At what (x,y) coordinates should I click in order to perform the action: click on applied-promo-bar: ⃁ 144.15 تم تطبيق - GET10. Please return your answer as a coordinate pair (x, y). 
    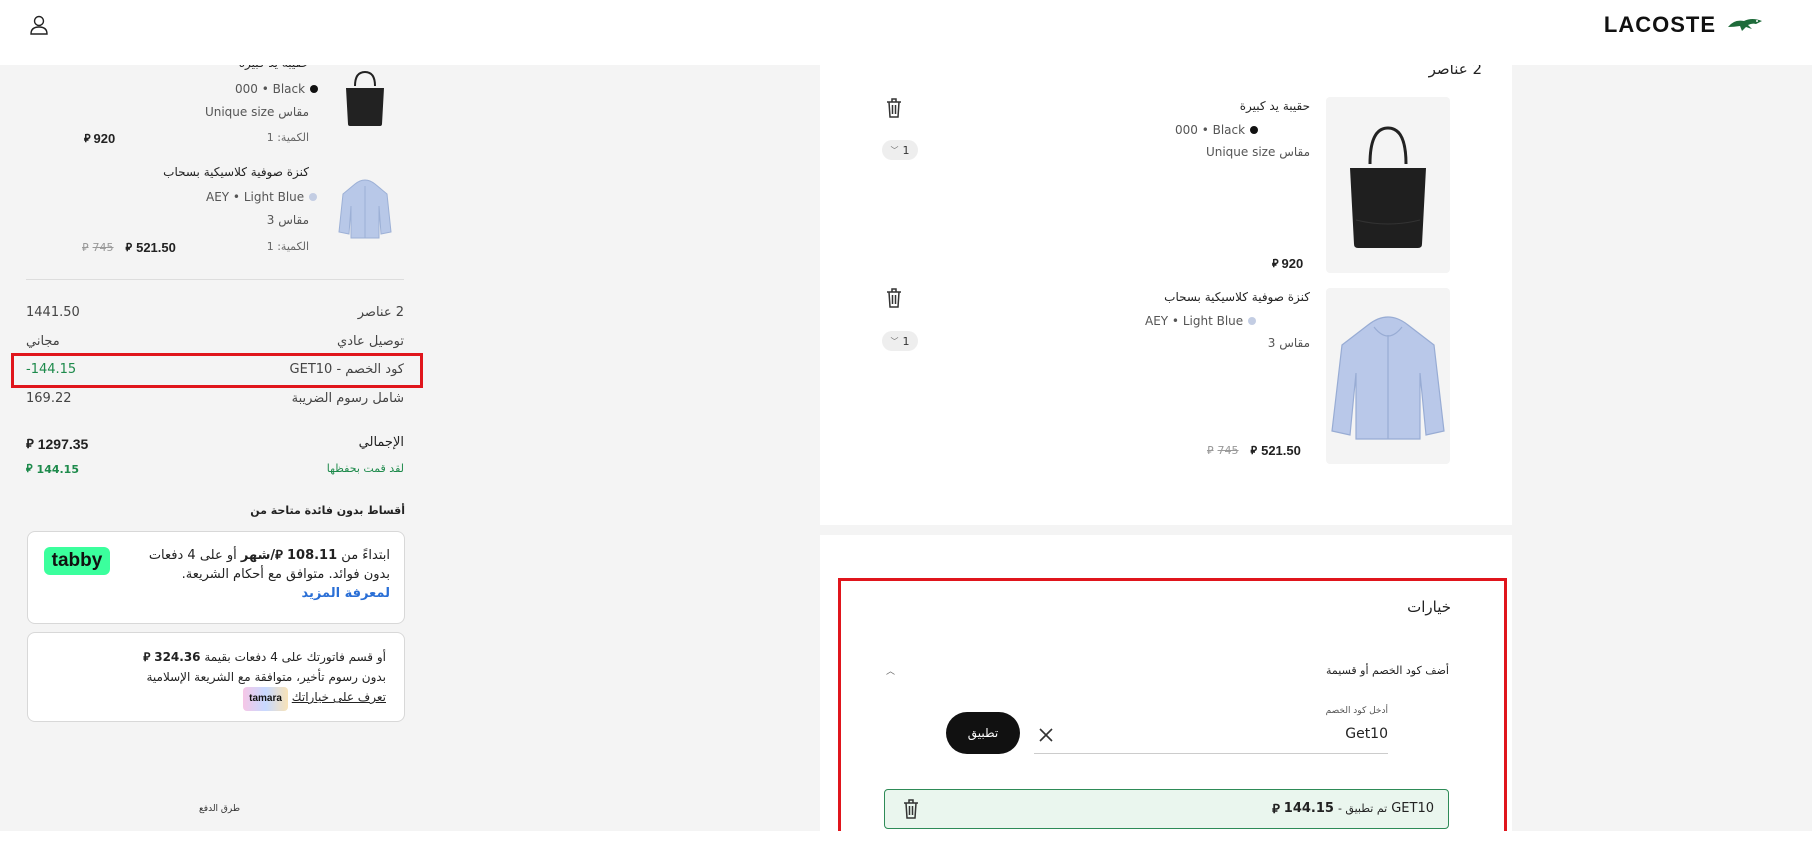
    Looking at the image, I should click on (1166, 809).